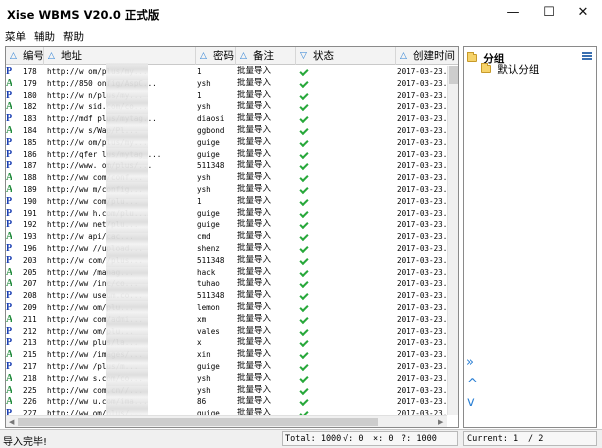 Image resolution: width=602 pixels, height=448 pixels. I want to click on row-number: 180, so click(30, 95).